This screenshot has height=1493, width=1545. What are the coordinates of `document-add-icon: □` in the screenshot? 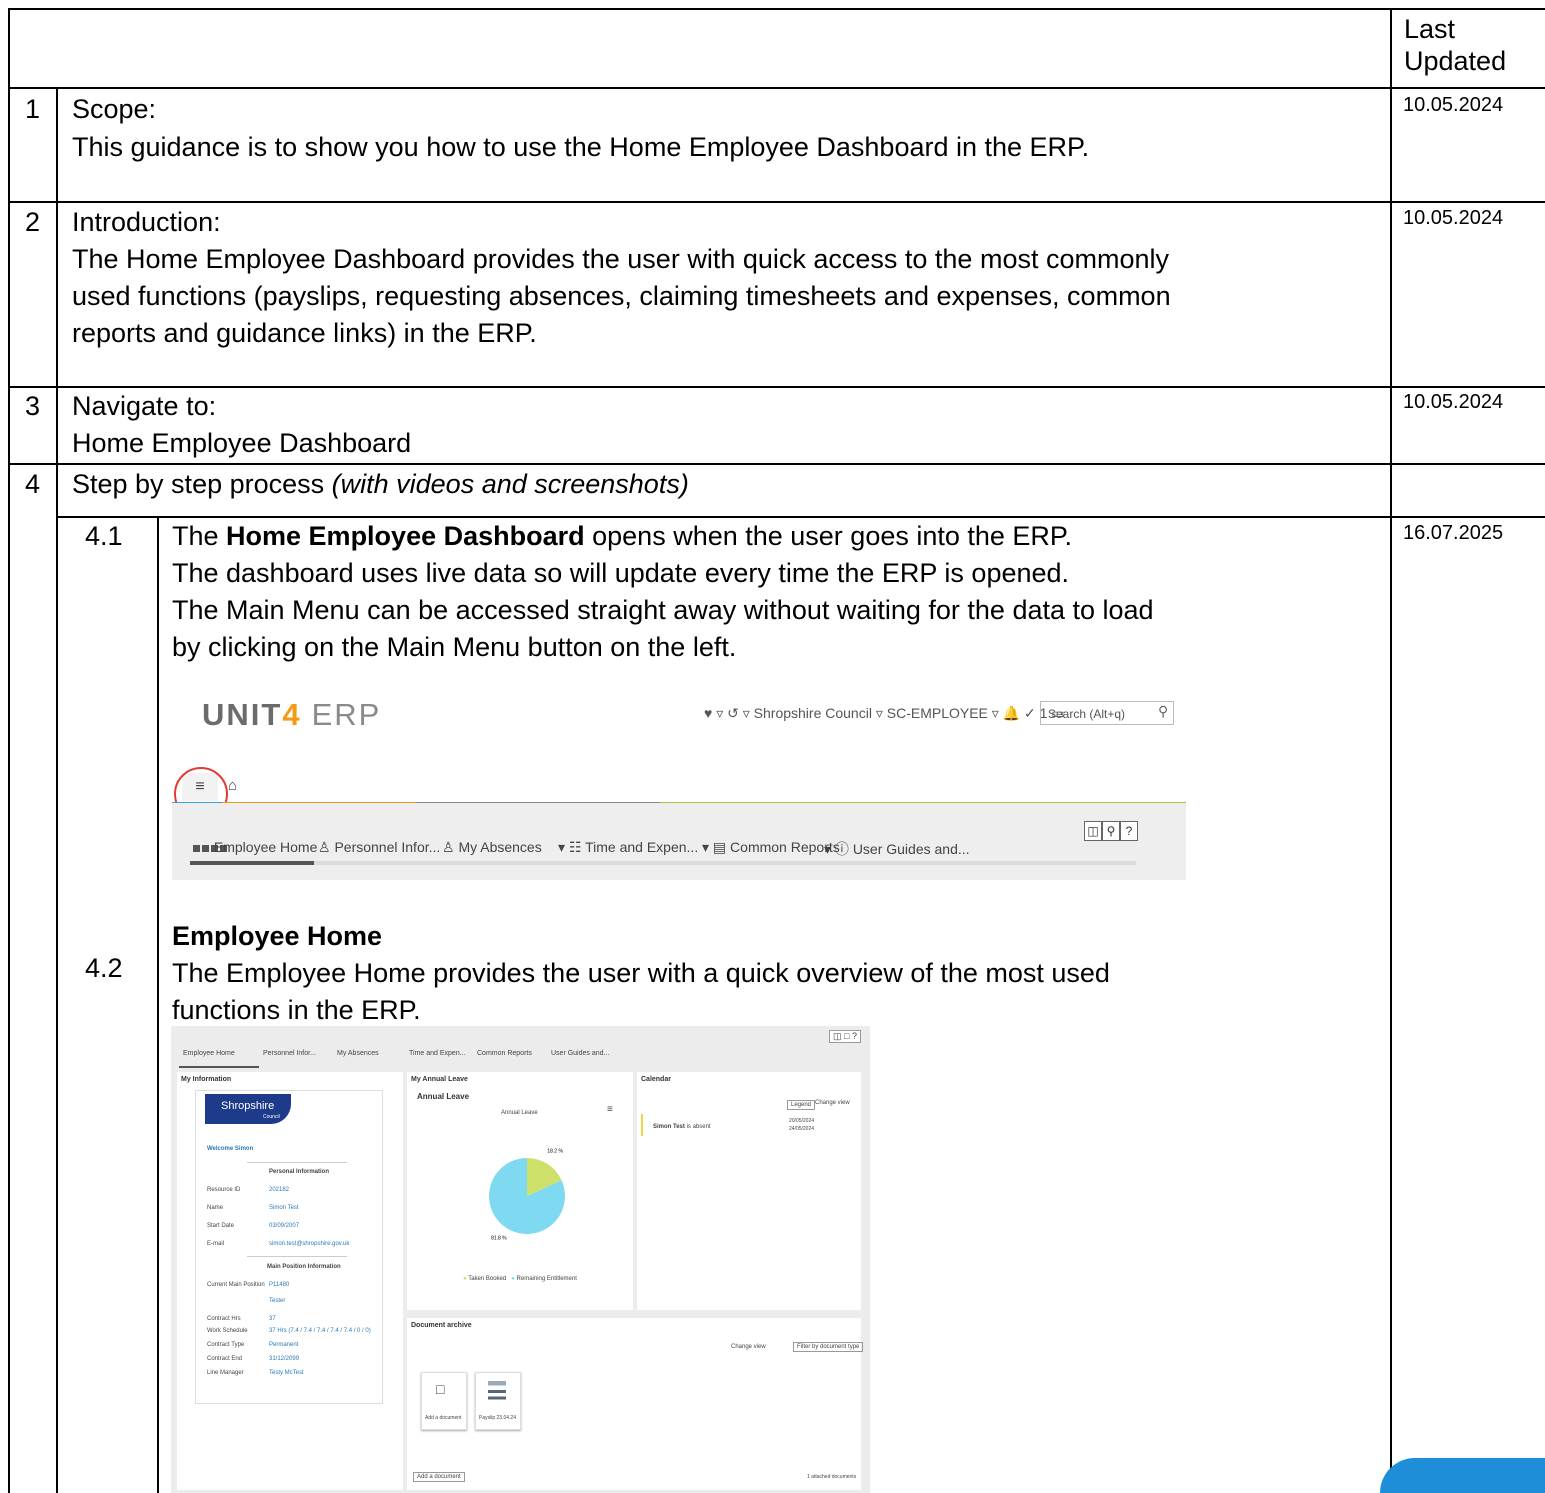 It's located at (440, 1389).